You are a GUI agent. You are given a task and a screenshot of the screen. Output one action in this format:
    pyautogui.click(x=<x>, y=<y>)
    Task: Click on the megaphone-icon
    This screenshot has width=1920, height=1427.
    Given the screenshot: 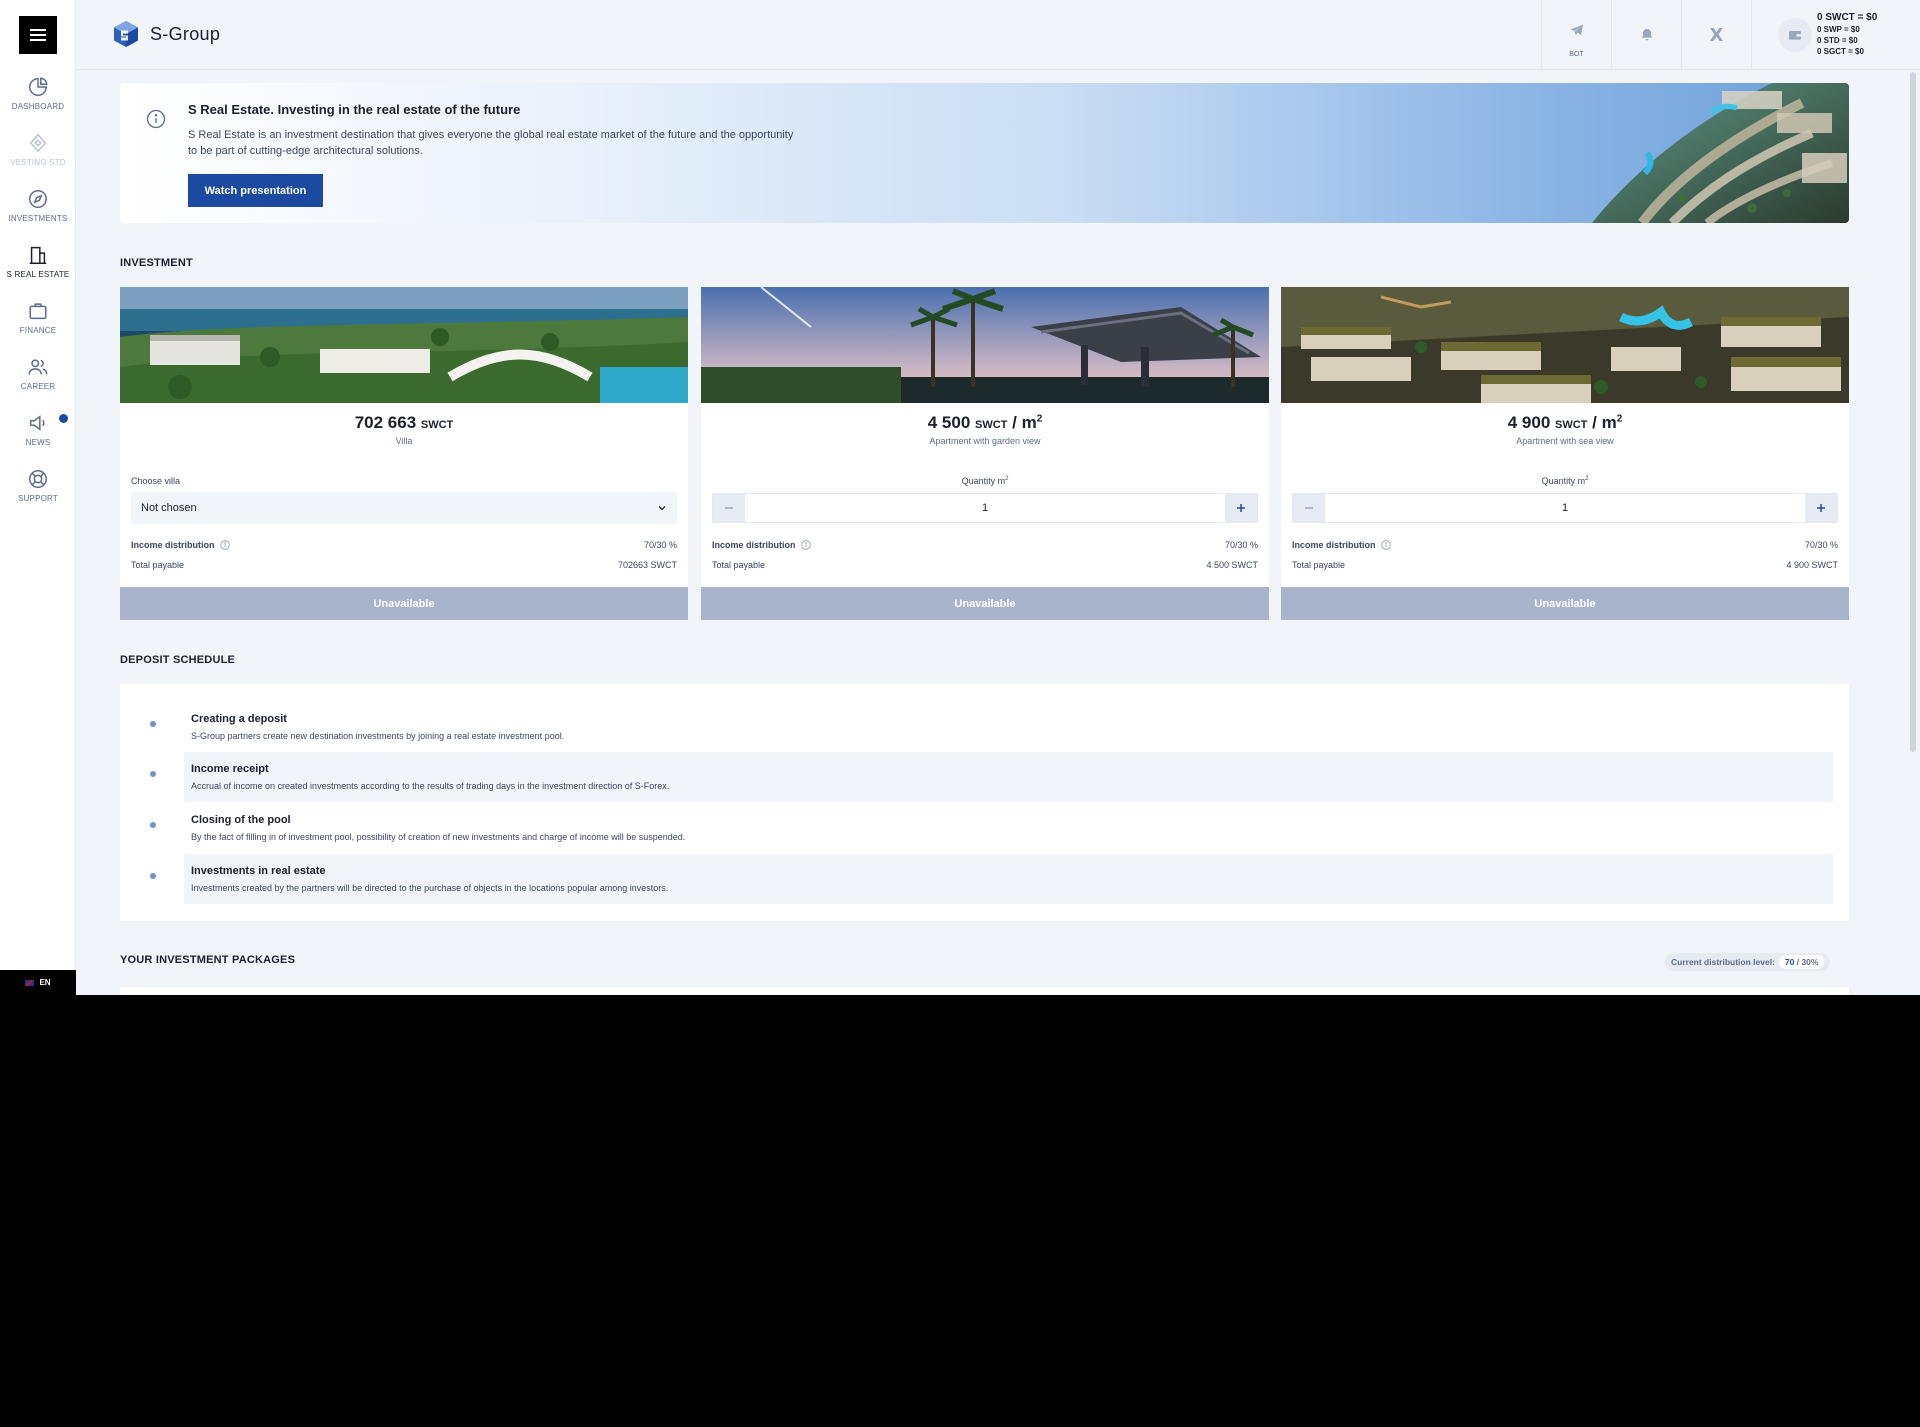 What is the action you would take?
    pyautogui.click(x=38, y=423)
    